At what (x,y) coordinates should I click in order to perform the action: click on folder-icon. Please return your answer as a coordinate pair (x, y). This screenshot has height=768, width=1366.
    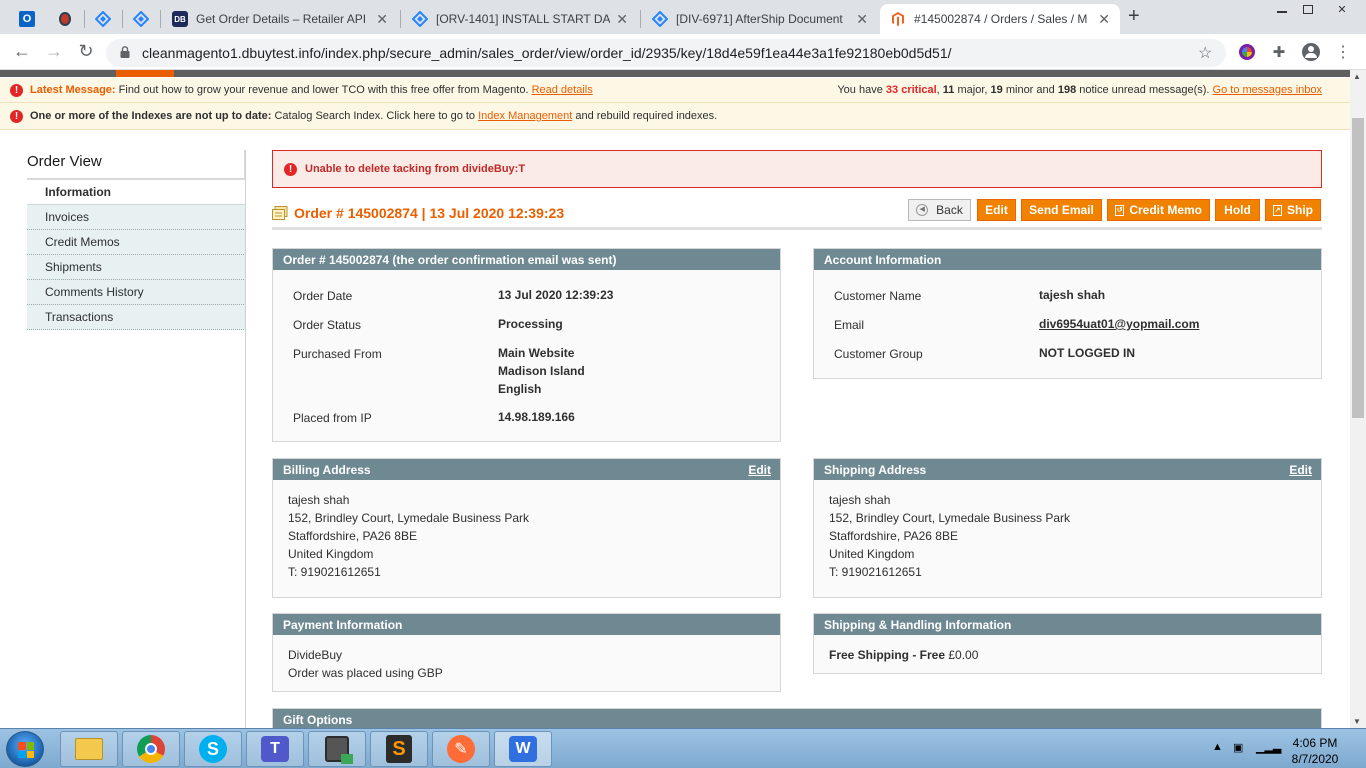
    Looking at the image, I should click on (89, 749).